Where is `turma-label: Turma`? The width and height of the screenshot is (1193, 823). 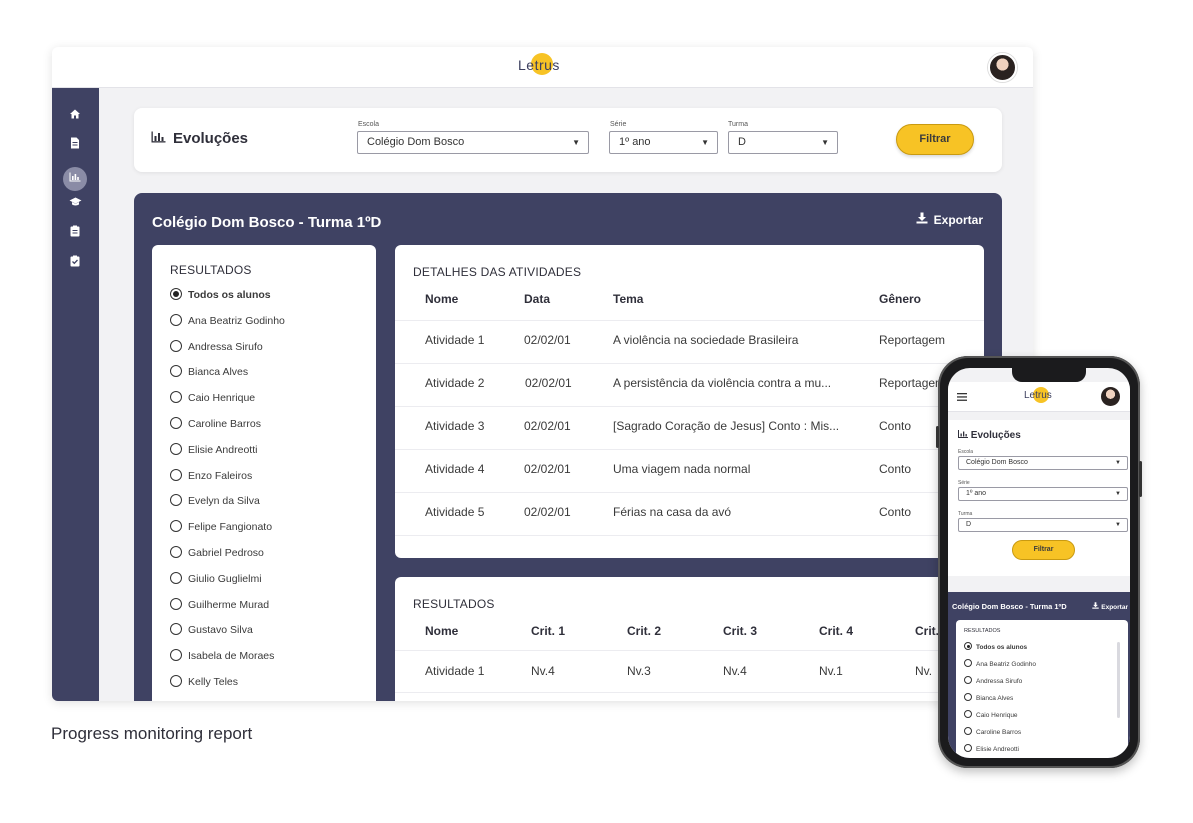
turma-label: Turma is located at coordinates (738, 124).